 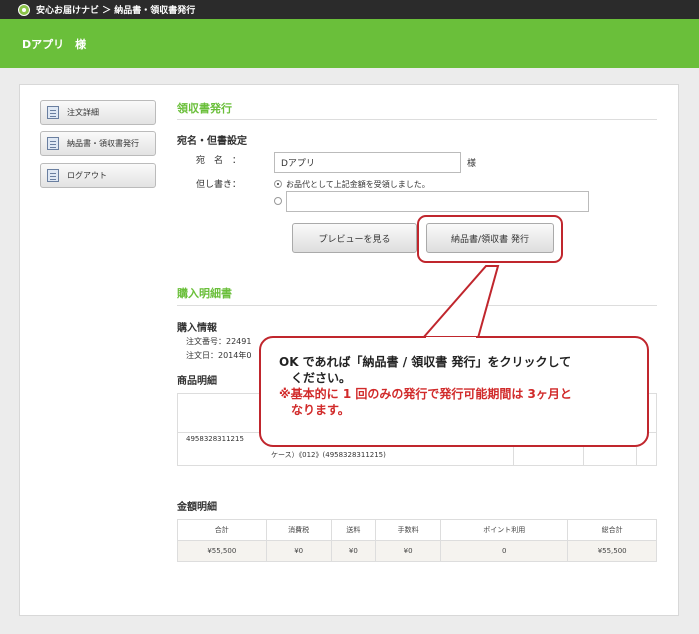 What do you see at coordinates (425, 394) in the screenshot?
I see `callout-note: ※基本的に 1 回のみの発行で発行可能期間は 3ヶ月と` at bounding box center [425, 394].